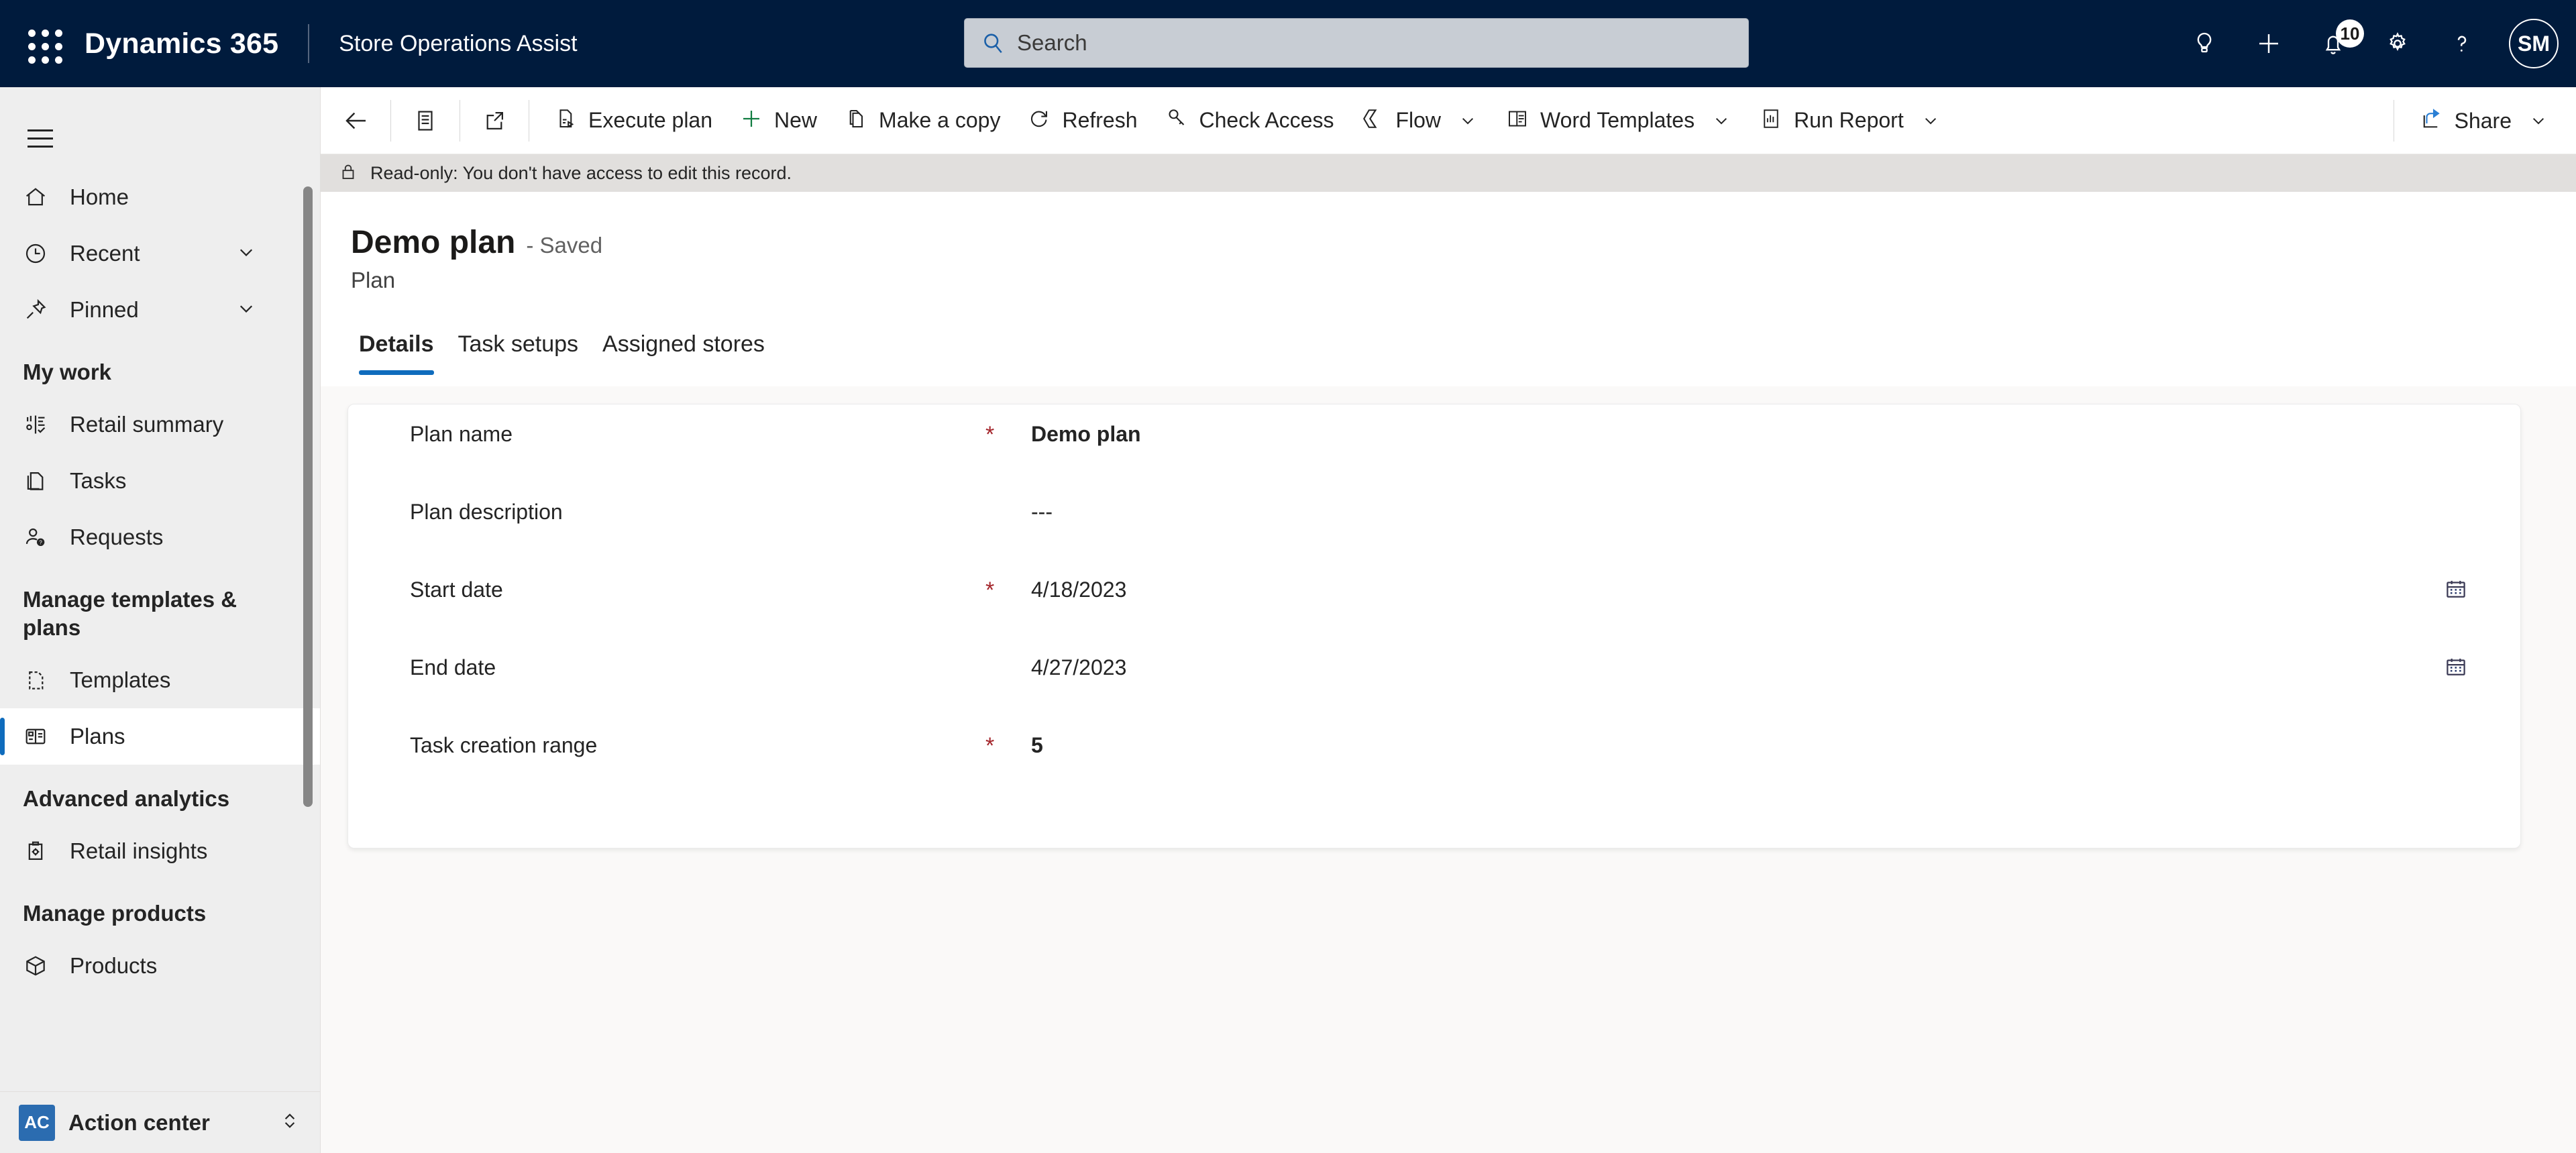  What do you see at coordinates (126, 798) in the screenshot?
I see `sidebar-group-advanced-analytics: Advanced analytics` at bounding box center [126, 798].